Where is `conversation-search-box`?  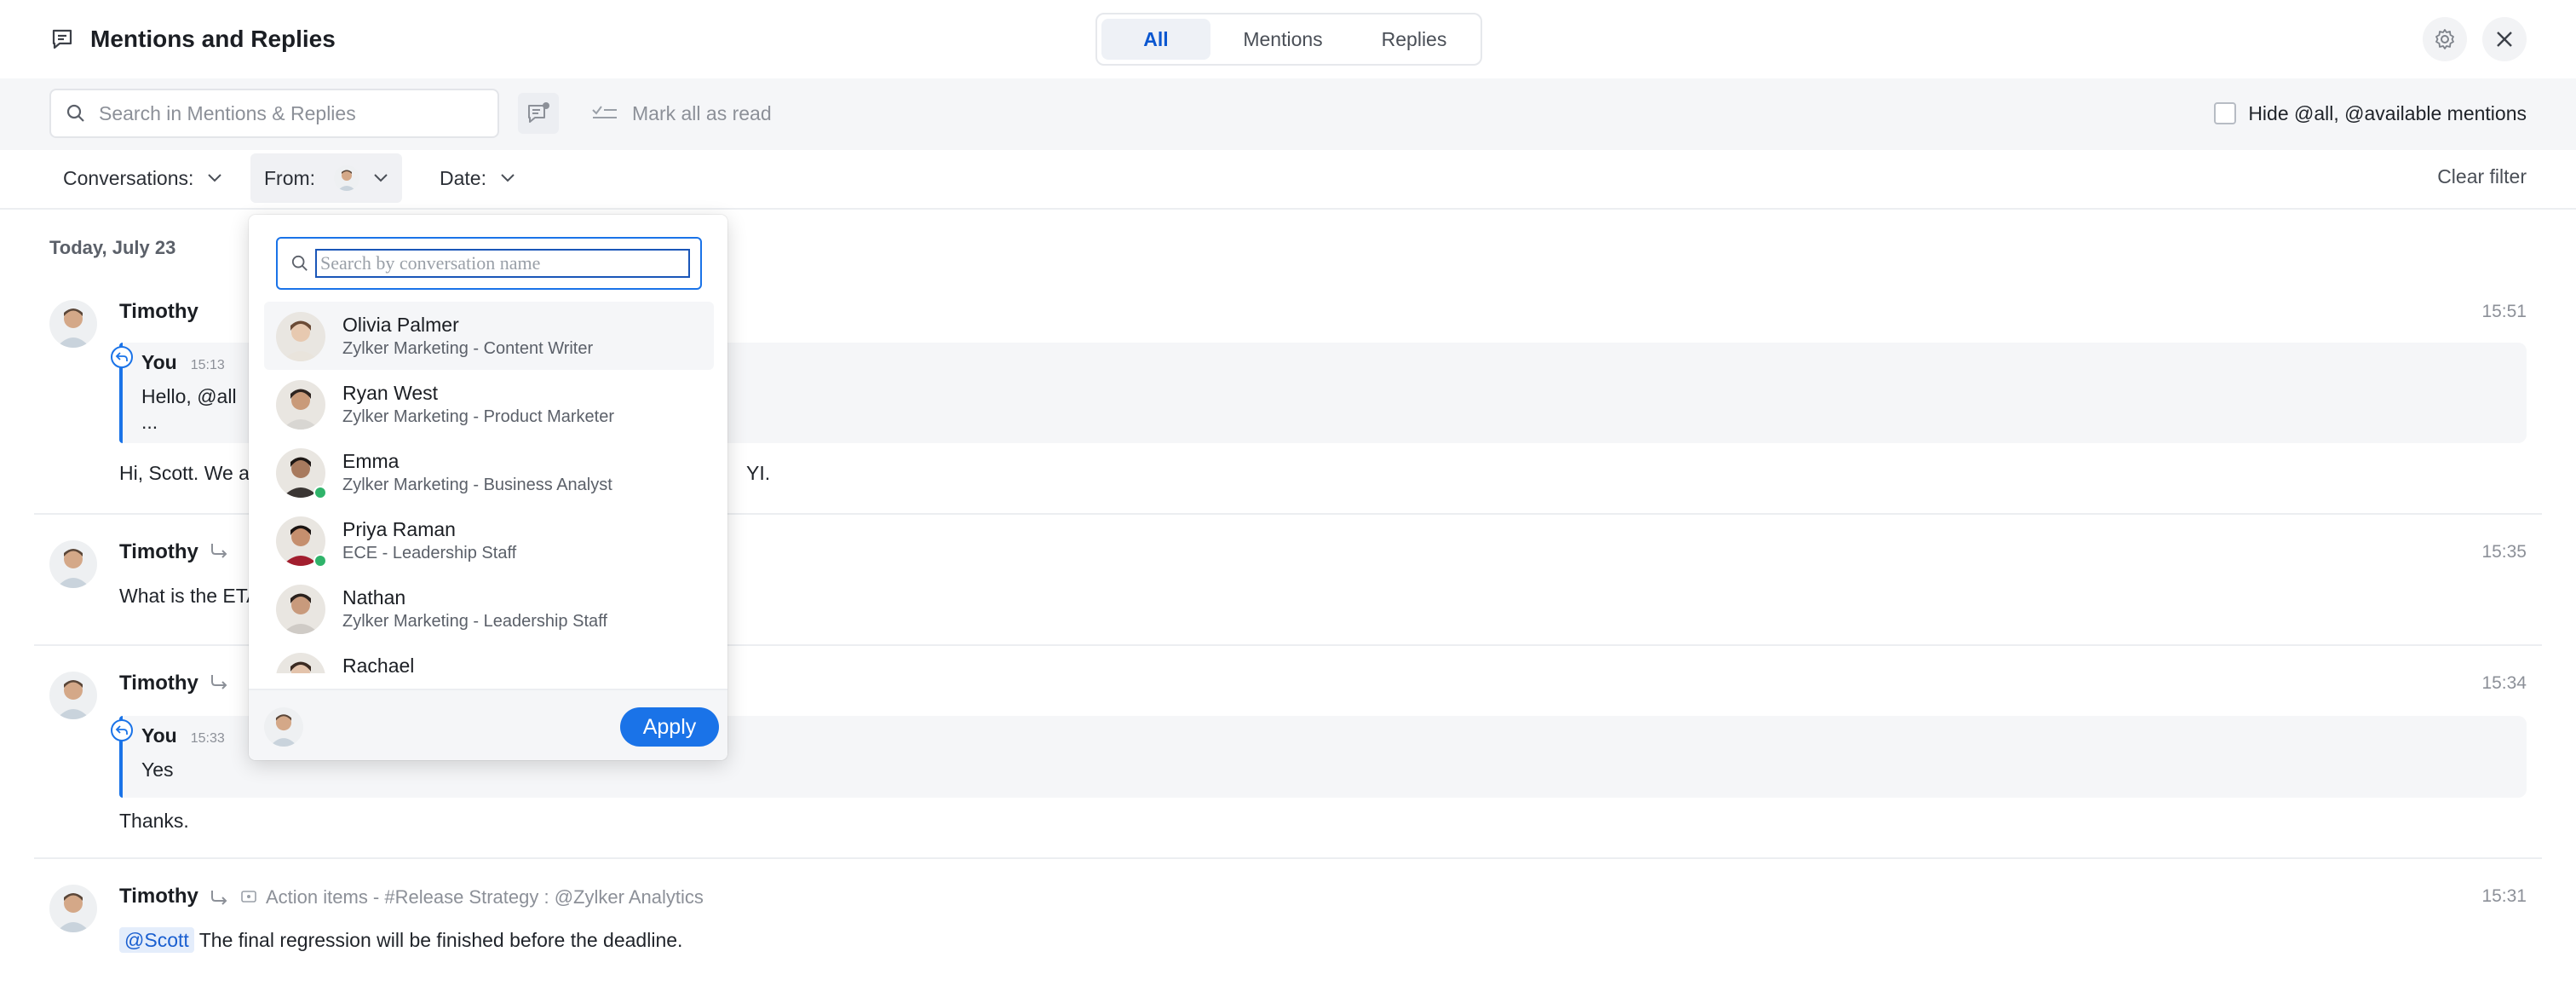
conversation-search-box is located at coordinates (489, 263).